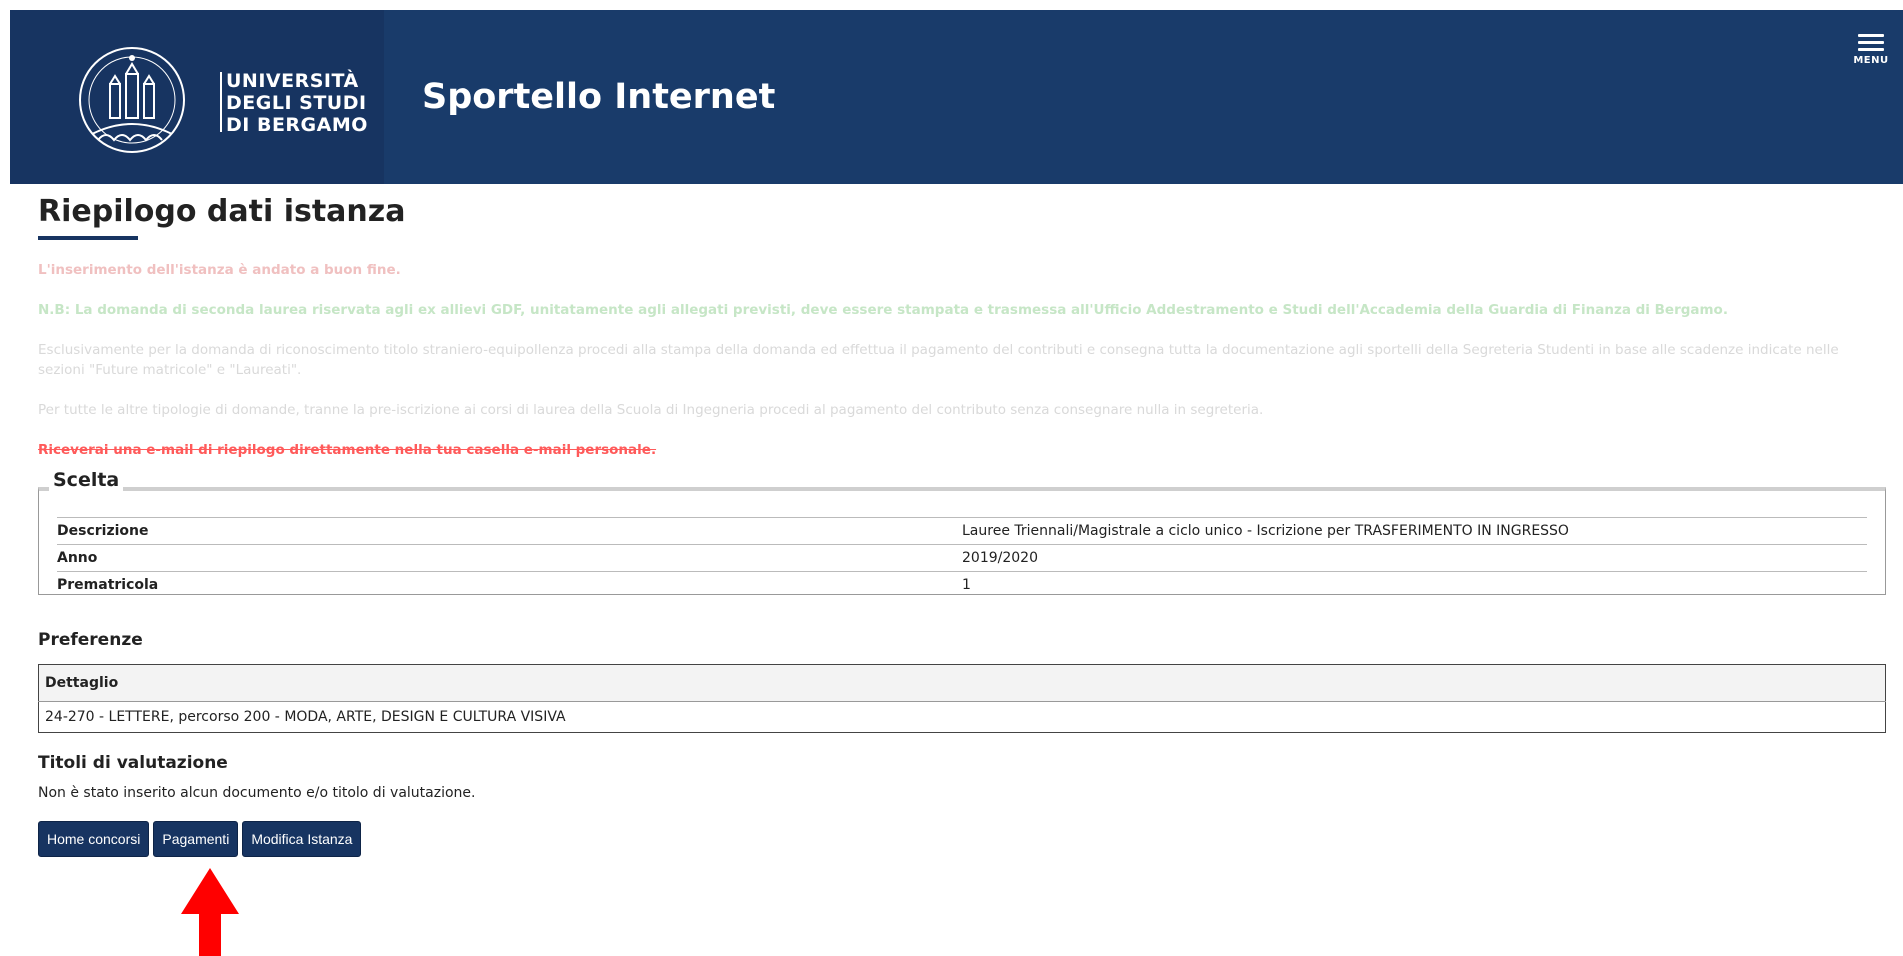 This screenshot has width=1903, height=956. What do you see at coordinates (222, 211) in the screenshot?
I see `page-title: Riepilogo dati istanza` at bounding box center [222, 211].